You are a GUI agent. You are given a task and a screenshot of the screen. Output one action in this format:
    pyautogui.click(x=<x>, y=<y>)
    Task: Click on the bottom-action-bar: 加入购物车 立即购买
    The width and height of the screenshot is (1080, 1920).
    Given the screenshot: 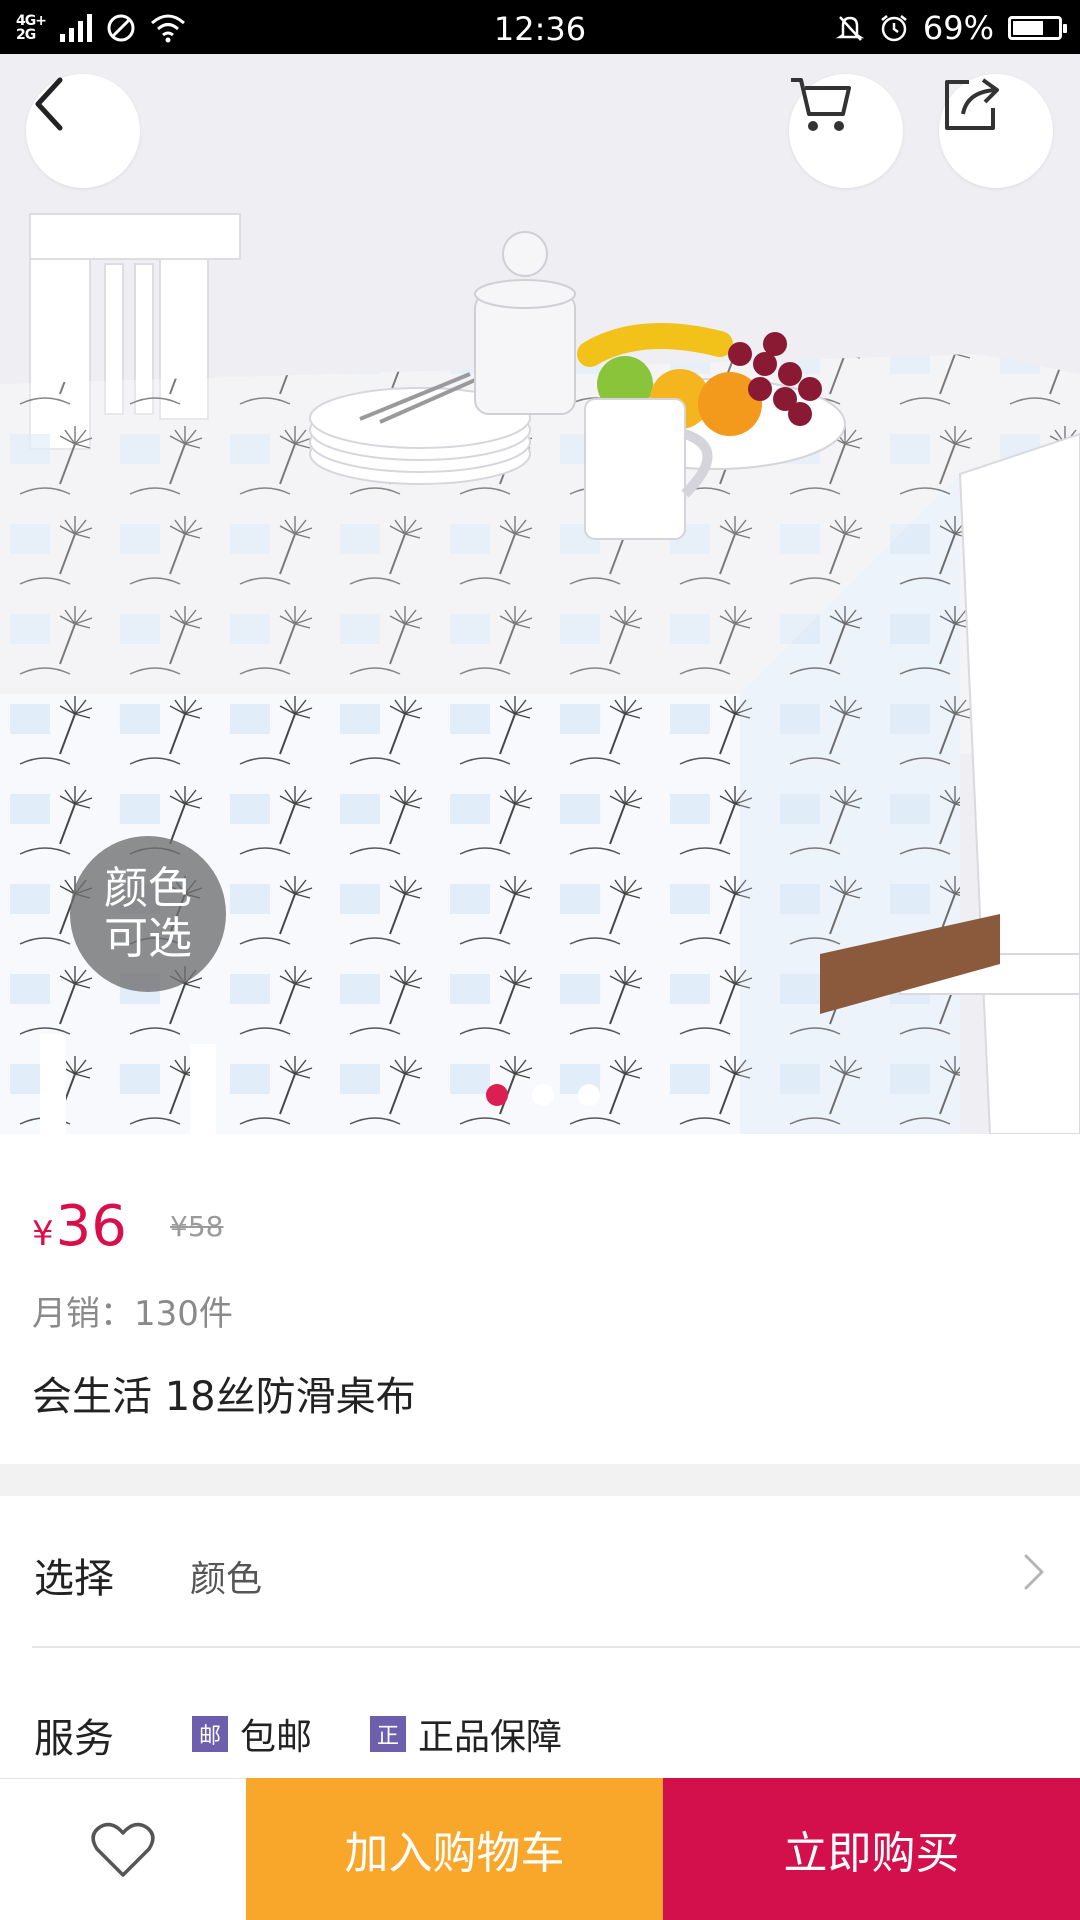 What is the action you would take?
    pyautogui.click(x=540, y=1849)
    